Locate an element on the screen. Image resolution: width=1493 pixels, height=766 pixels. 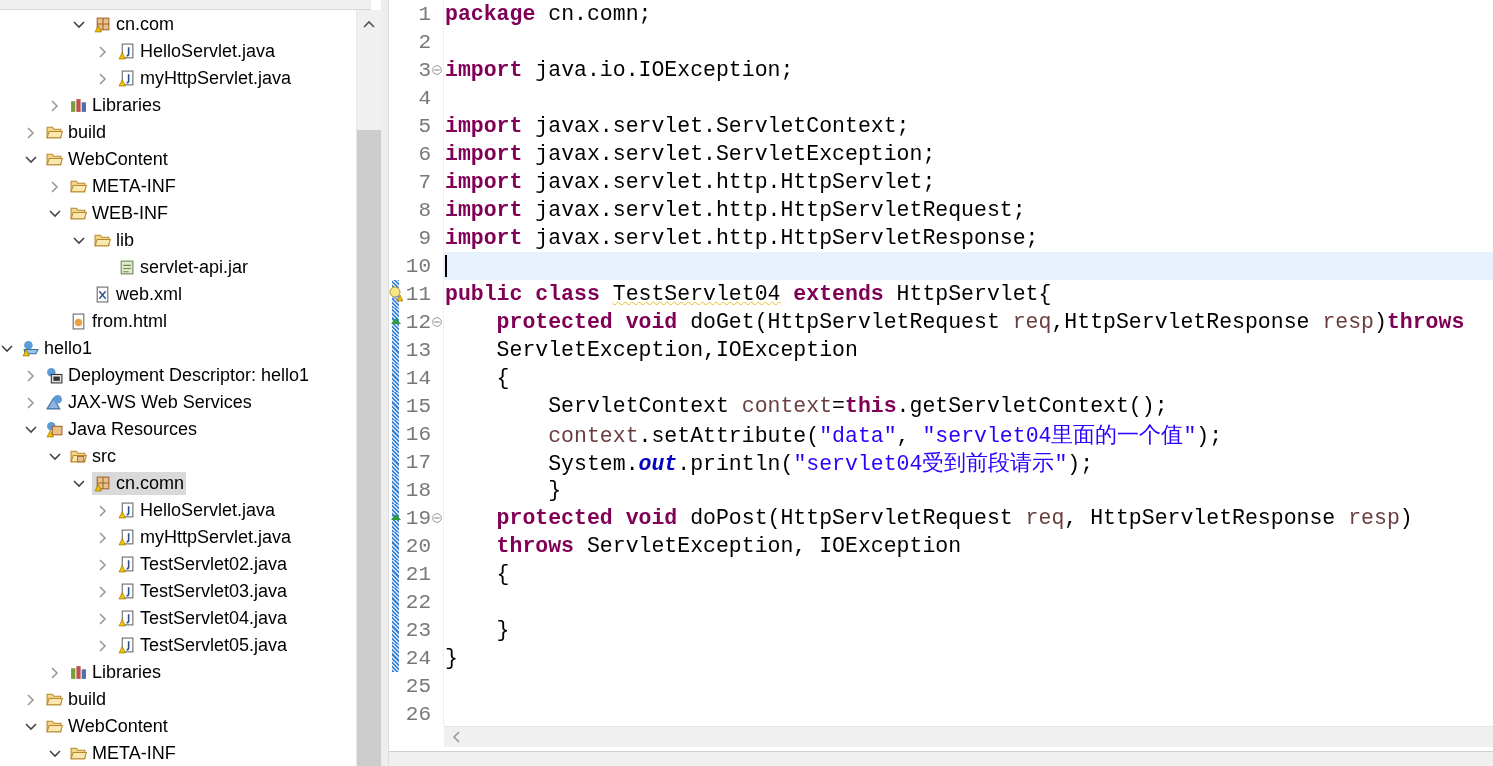
scroll-left-icon is located at coordinates (456, 737).